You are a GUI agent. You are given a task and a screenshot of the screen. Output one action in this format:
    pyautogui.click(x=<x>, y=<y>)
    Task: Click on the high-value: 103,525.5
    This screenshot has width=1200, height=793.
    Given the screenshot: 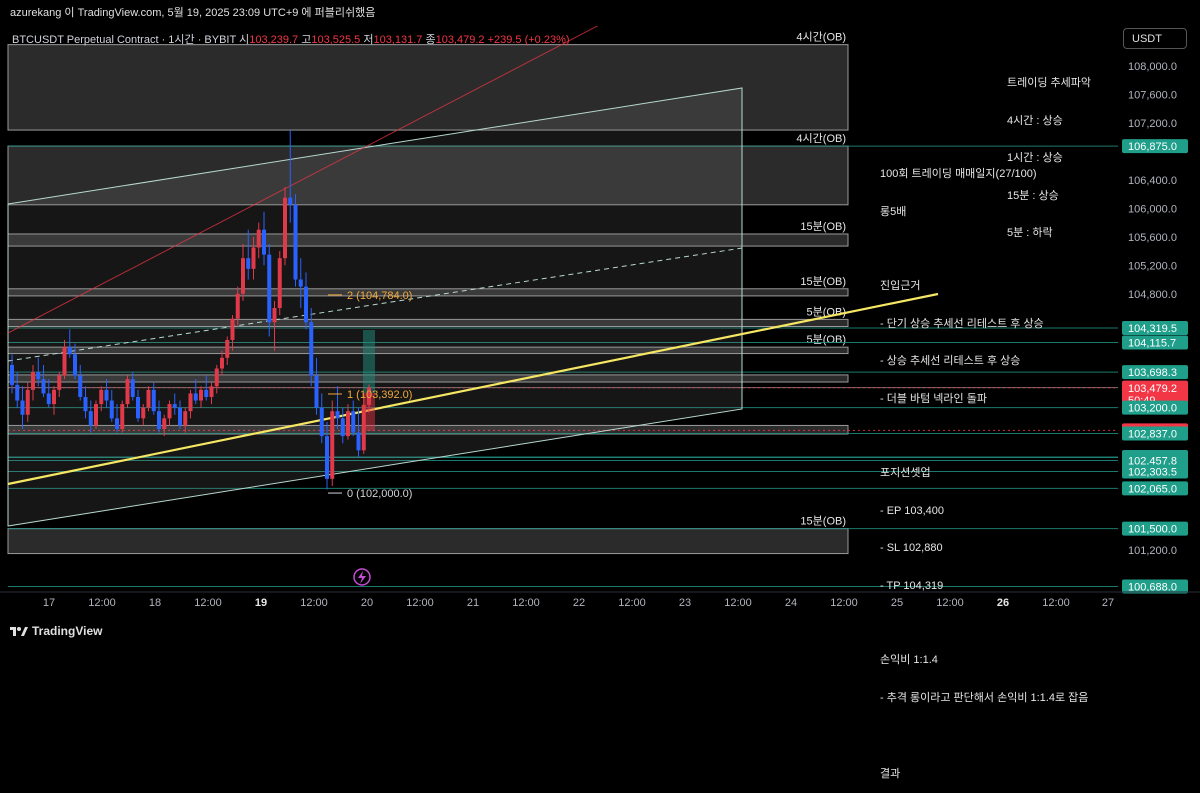 What is the action you would take?
    pyautogui.click(x=336, y=40)
    